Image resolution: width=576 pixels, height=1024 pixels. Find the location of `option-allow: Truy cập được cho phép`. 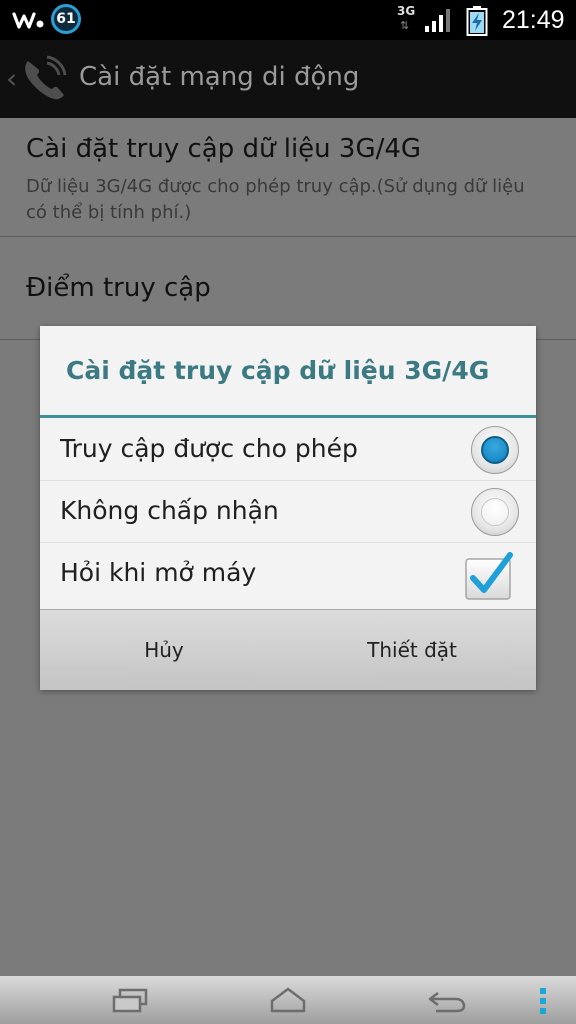

option-allow: Truy cập được cho phép is located at coordinates (288, 450).